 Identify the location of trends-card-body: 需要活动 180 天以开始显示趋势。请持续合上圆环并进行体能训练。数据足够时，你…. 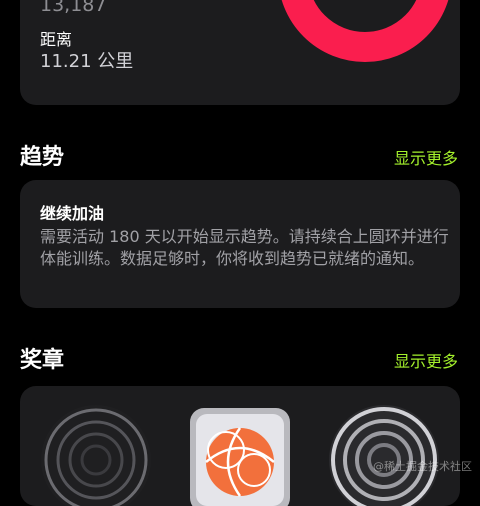
(244, 247).